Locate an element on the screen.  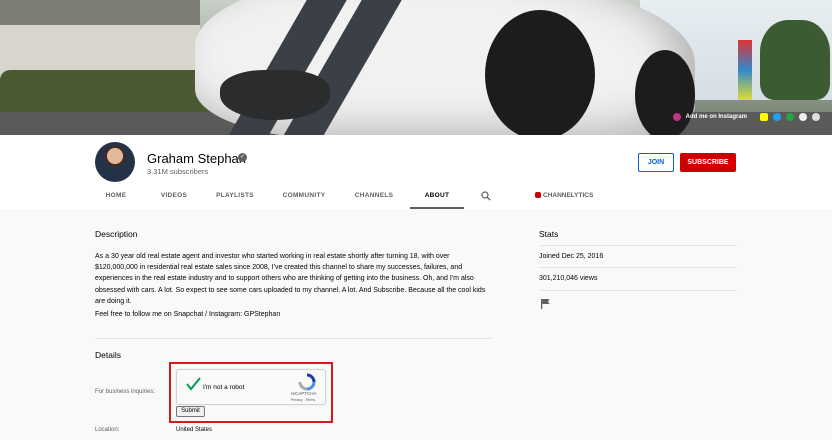
banner-roof is located at coordinates (100, 12).